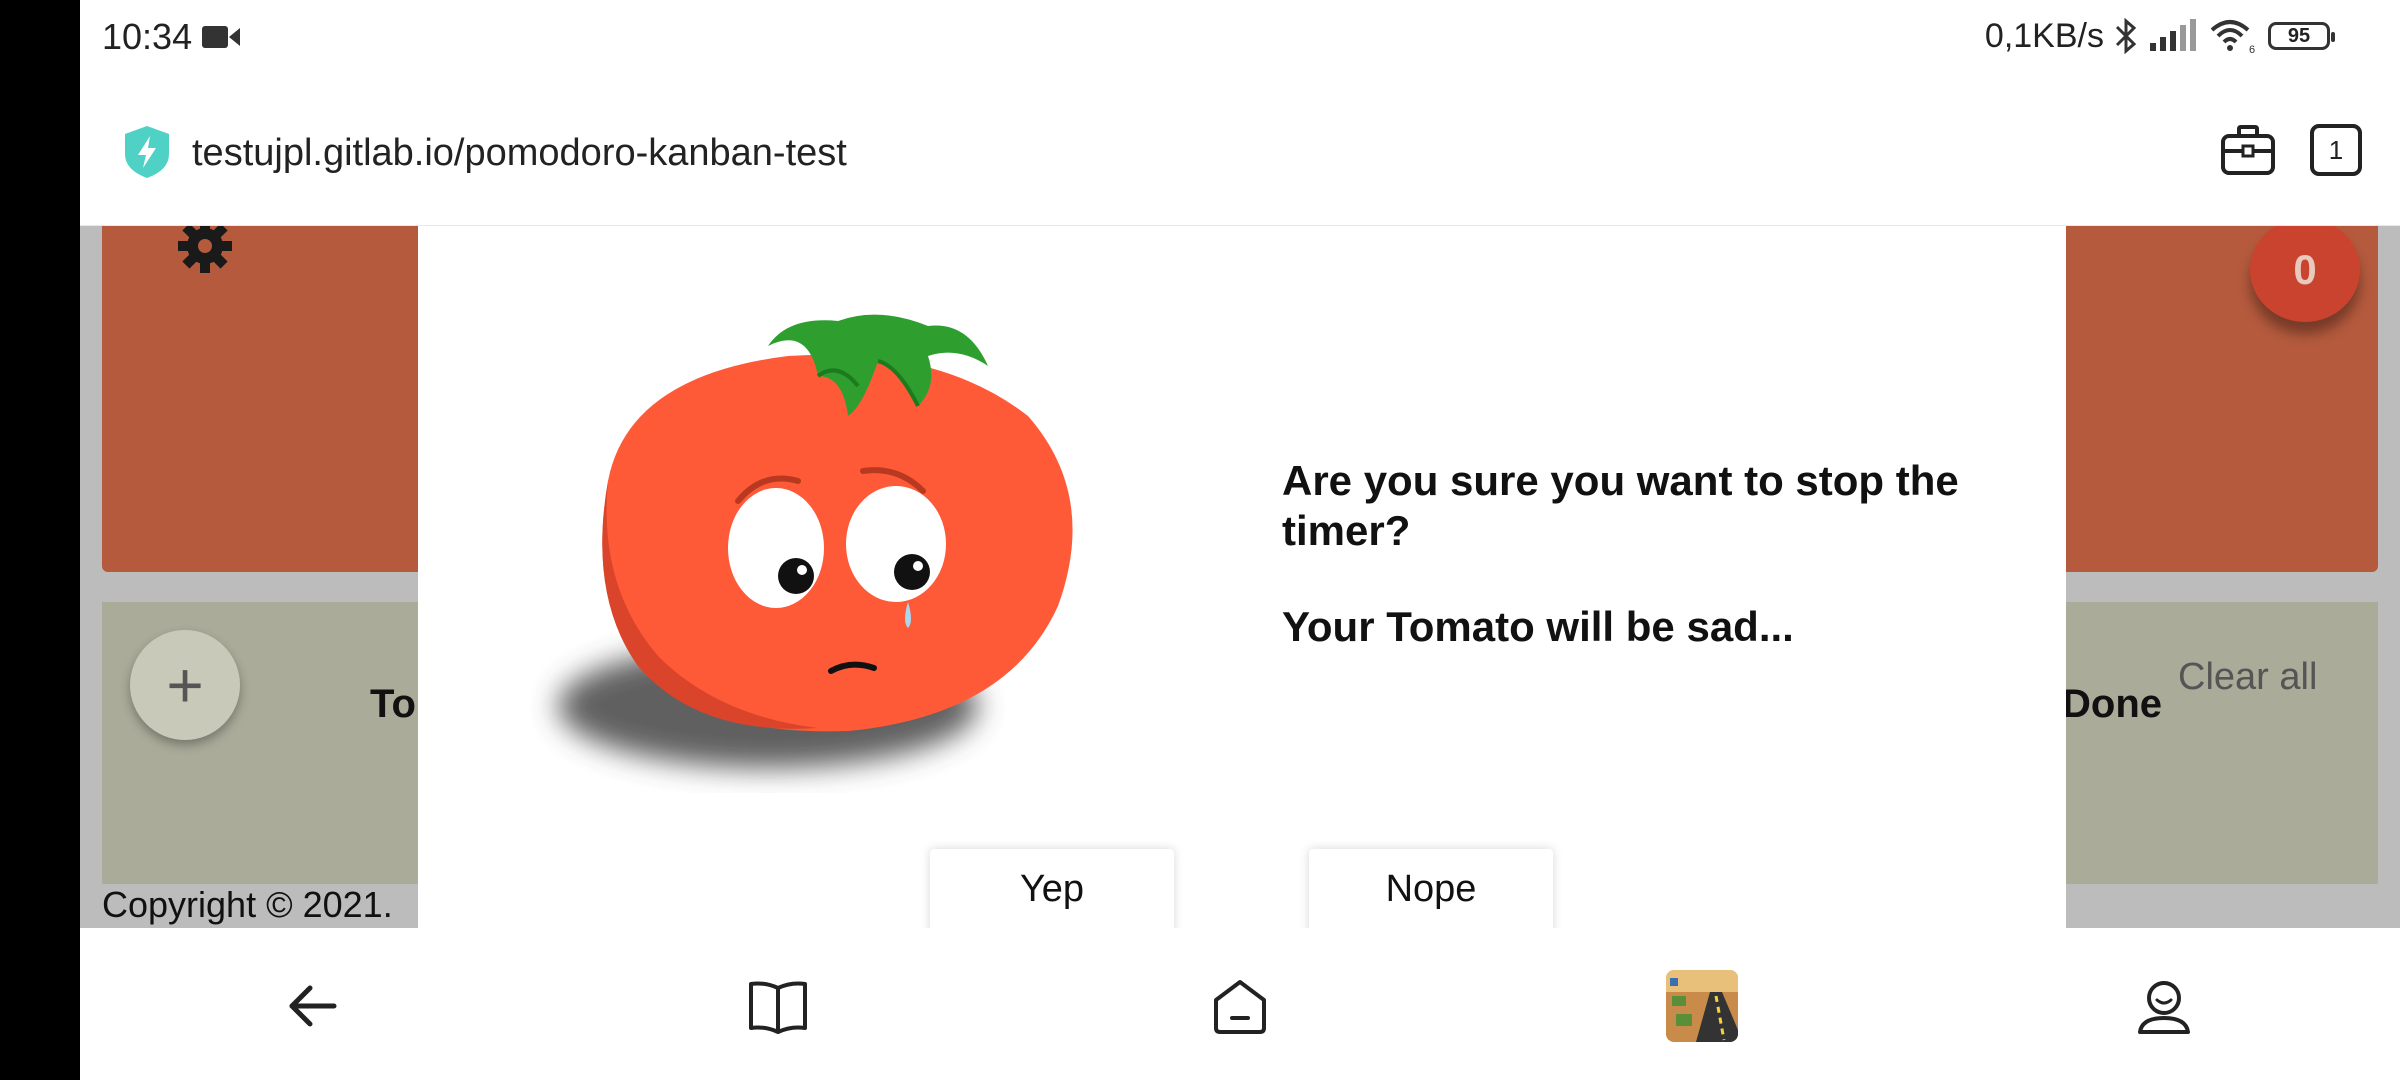 This screenshot has height=1080, width=2400. What do you see at coordinates (1240, 36) in the screenshot?
I see `status-bar: 10:34 0,1KB/s 6 95` at bounding box center [1240, 36].